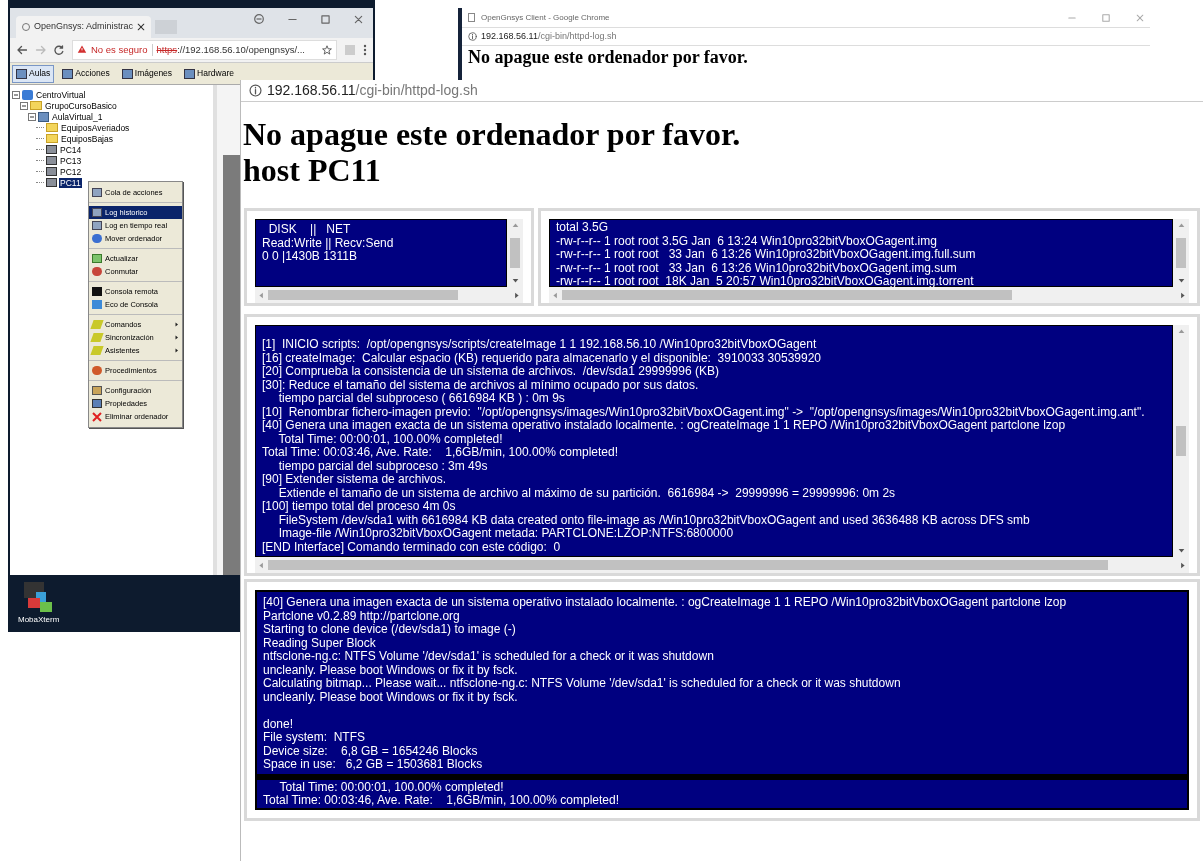 Image resolution: width=1203 pixels, height=861 pixels. I want to click on console-icon, so click(97, 291).